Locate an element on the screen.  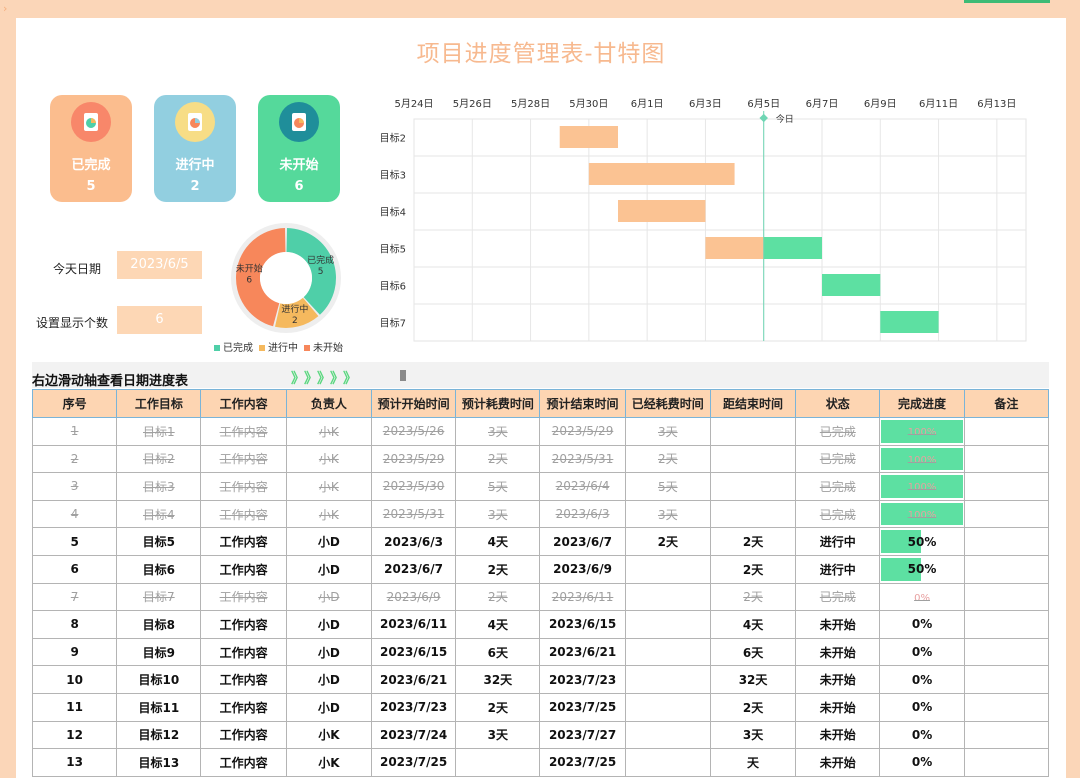
table-cell: 目标5 is located at coordinates (159, 541).